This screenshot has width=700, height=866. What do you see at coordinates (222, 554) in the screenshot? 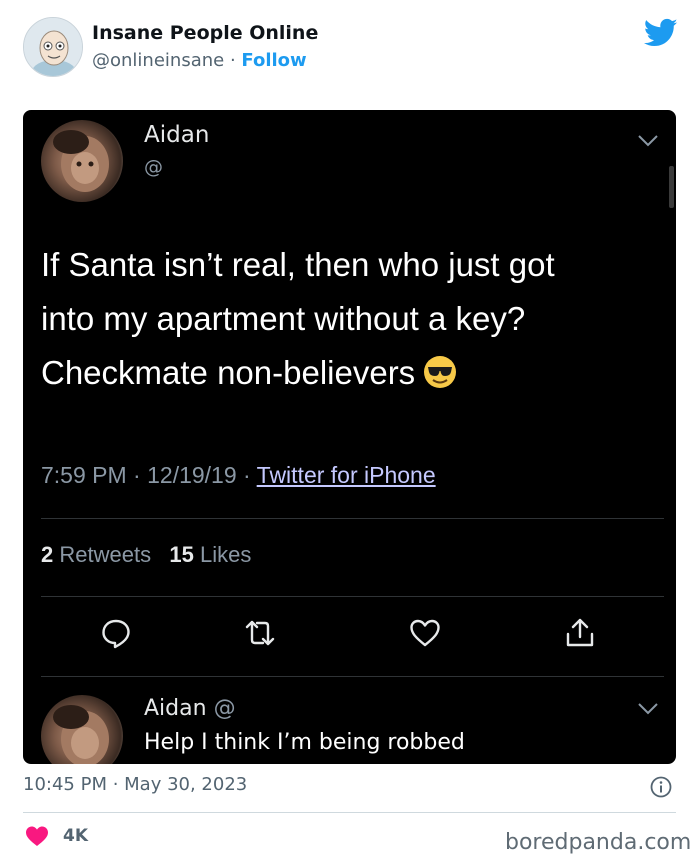
I see `likes-label: Likes` at bounding box center [222, 554].